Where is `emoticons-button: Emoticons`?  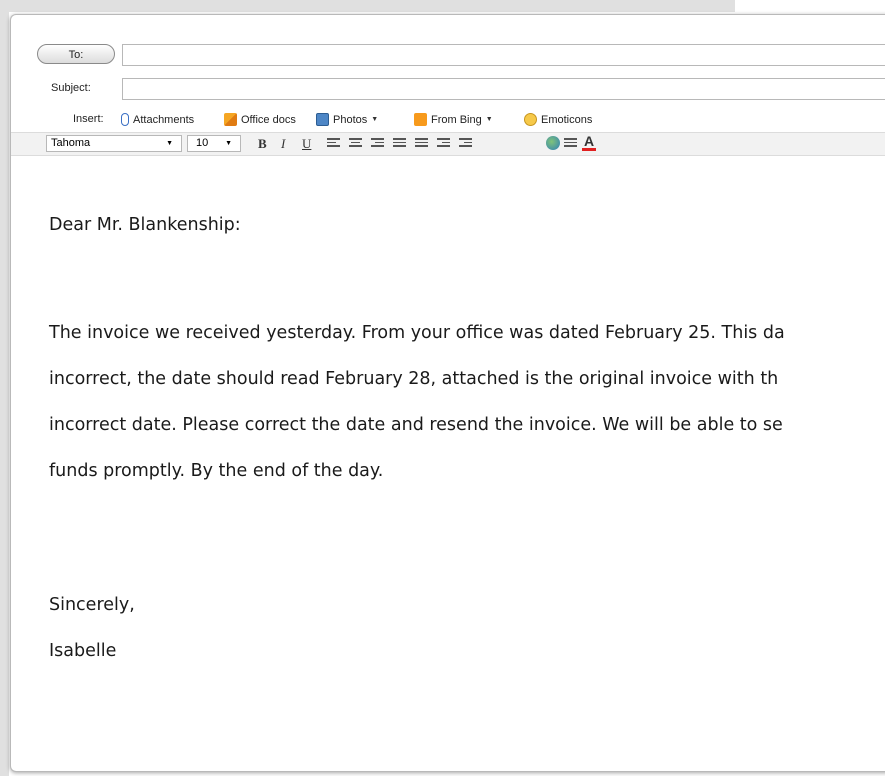
emoticons-button: Emoticons is located at coordinates (558, 119).